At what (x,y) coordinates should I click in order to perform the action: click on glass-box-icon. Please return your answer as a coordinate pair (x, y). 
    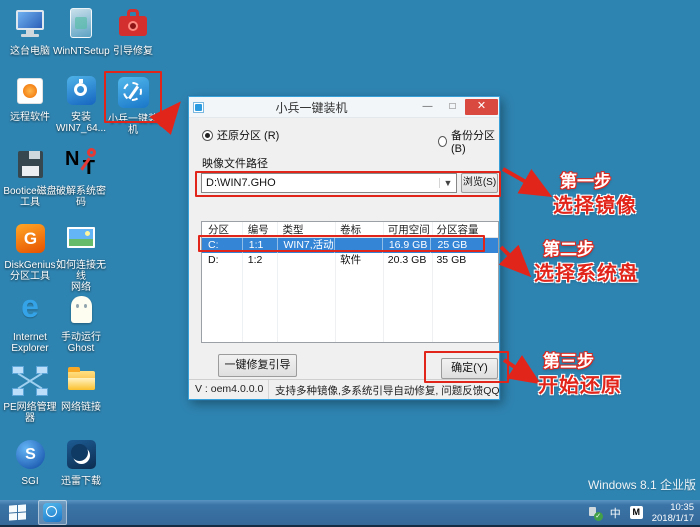
    Looking at the image, I should click on (81, 25).